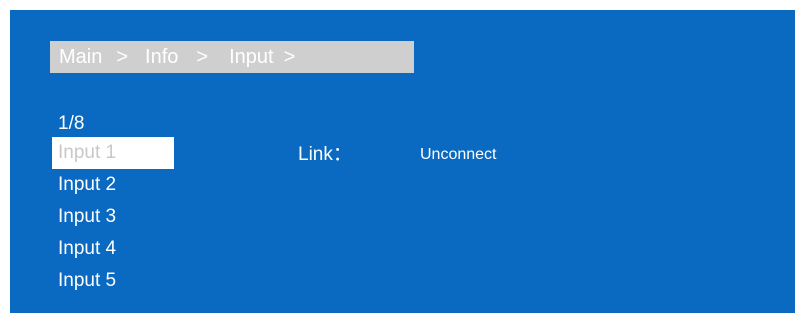 Image resolution: width=805 pixels, height=322 pixels. I want to click on input-list-item-4: Input 4, so click(113, 249).